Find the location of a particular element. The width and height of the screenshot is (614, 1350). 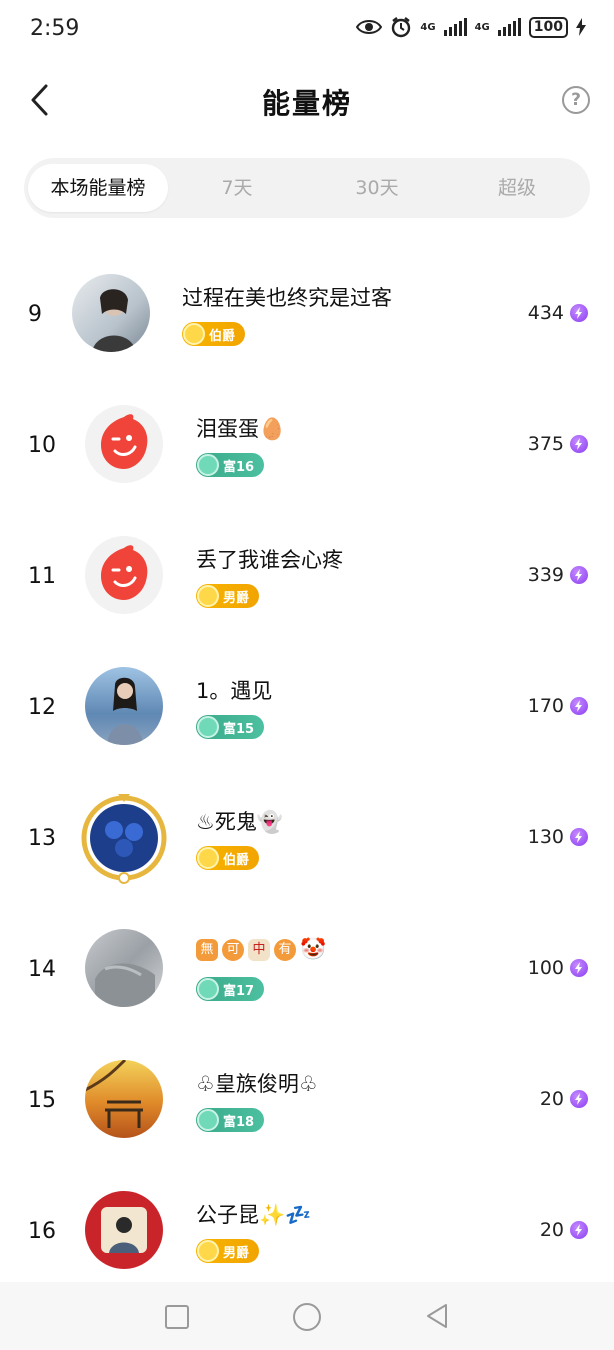

status-time: 2:59 is located at coordinates (55, 28).